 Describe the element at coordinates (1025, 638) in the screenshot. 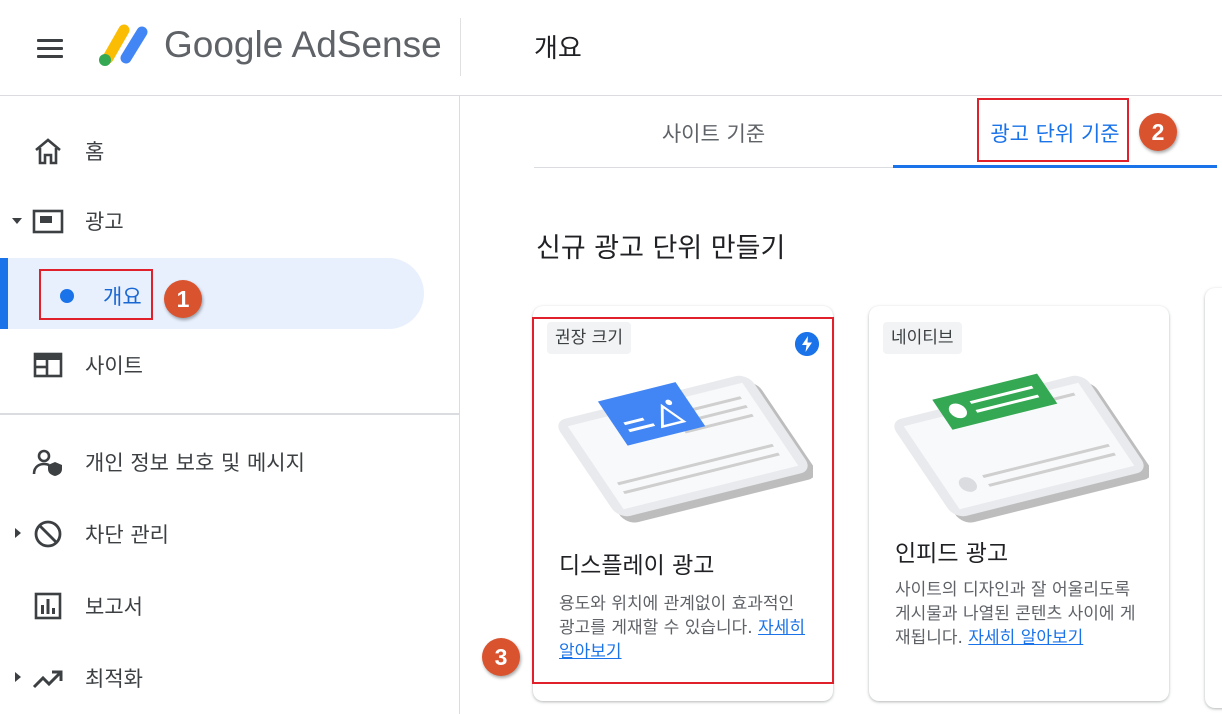

I see `learn-more-link: 자세히 알아보기` at that location.